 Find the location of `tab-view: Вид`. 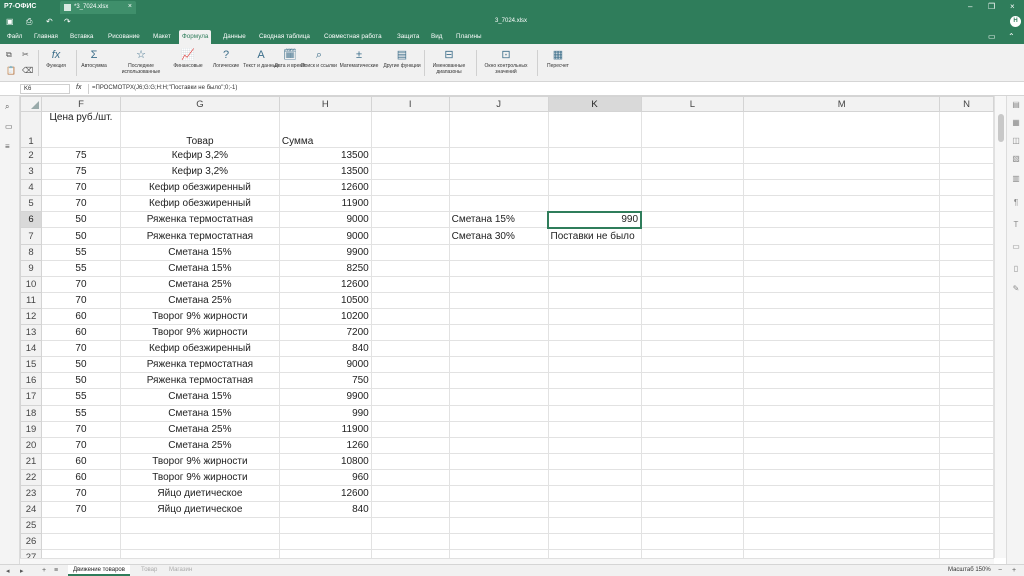

tab-view: Вид is located at coordinates (436, 37).